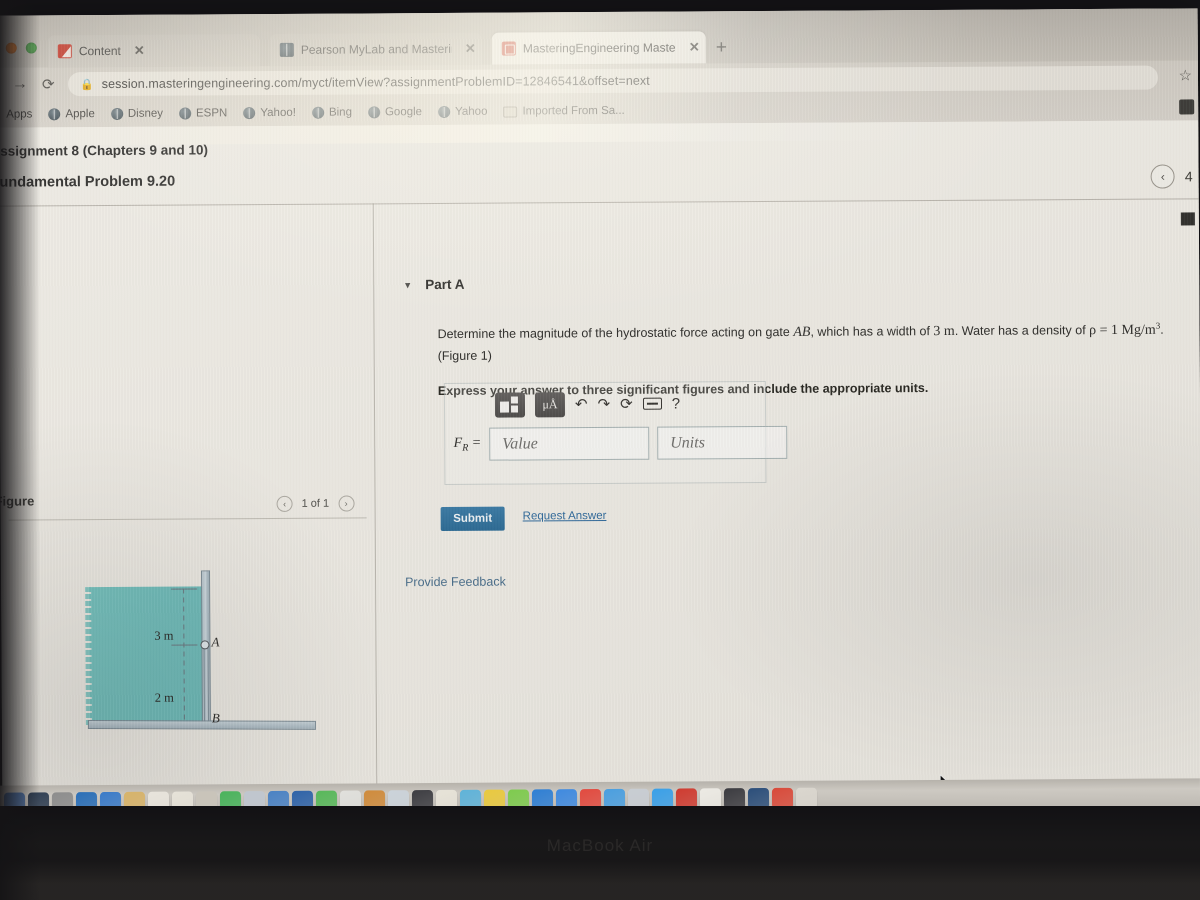 The height and width of the screenshot is (900, 1200). I want to click on units-icon-label: μÅ, so click(550, 403).